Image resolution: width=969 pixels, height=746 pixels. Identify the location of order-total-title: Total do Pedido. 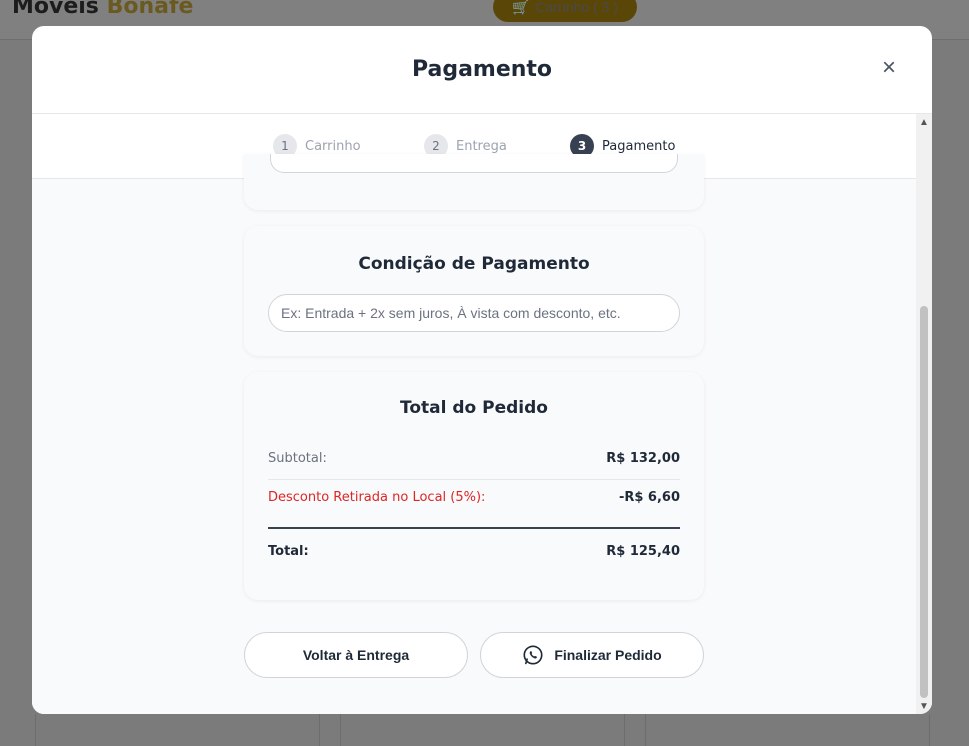
(474, 408).